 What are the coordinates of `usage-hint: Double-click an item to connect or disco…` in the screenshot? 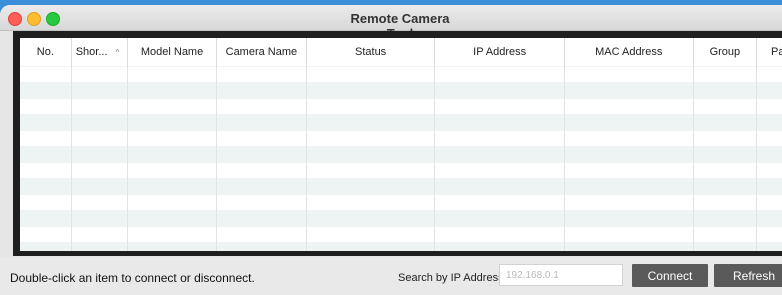 It's located at (132, 278).